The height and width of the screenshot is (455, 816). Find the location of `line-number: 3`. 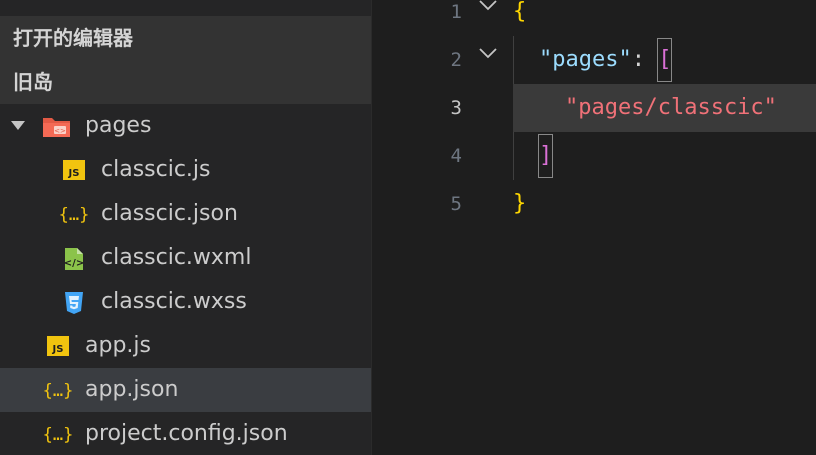

line-number: 3 is located at coordinates (456, 108).